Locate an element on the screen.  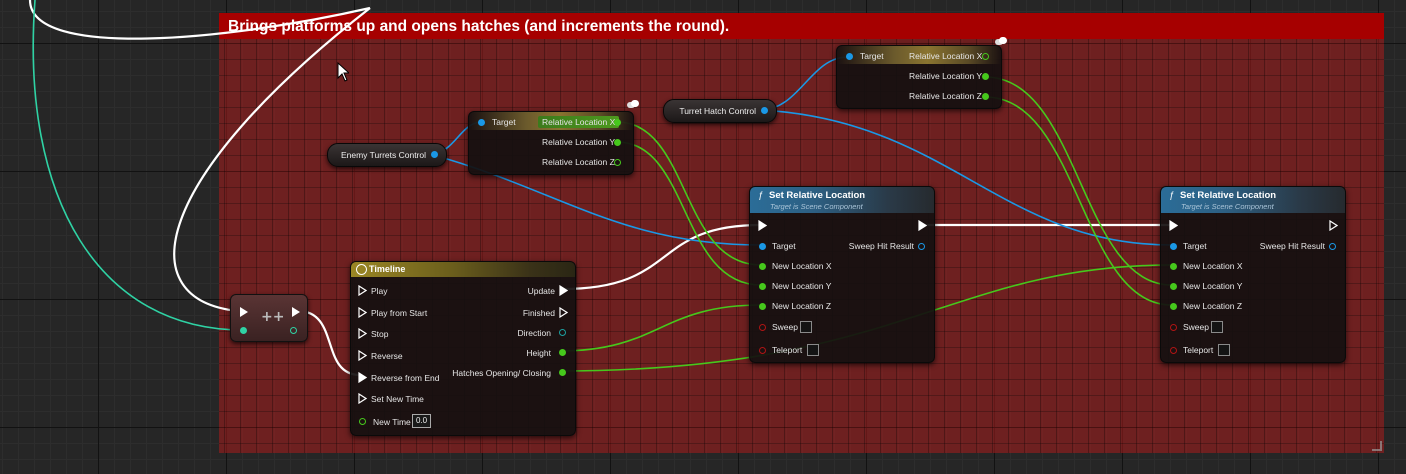
finished-exec-pin is located at coordinates (563, 312).